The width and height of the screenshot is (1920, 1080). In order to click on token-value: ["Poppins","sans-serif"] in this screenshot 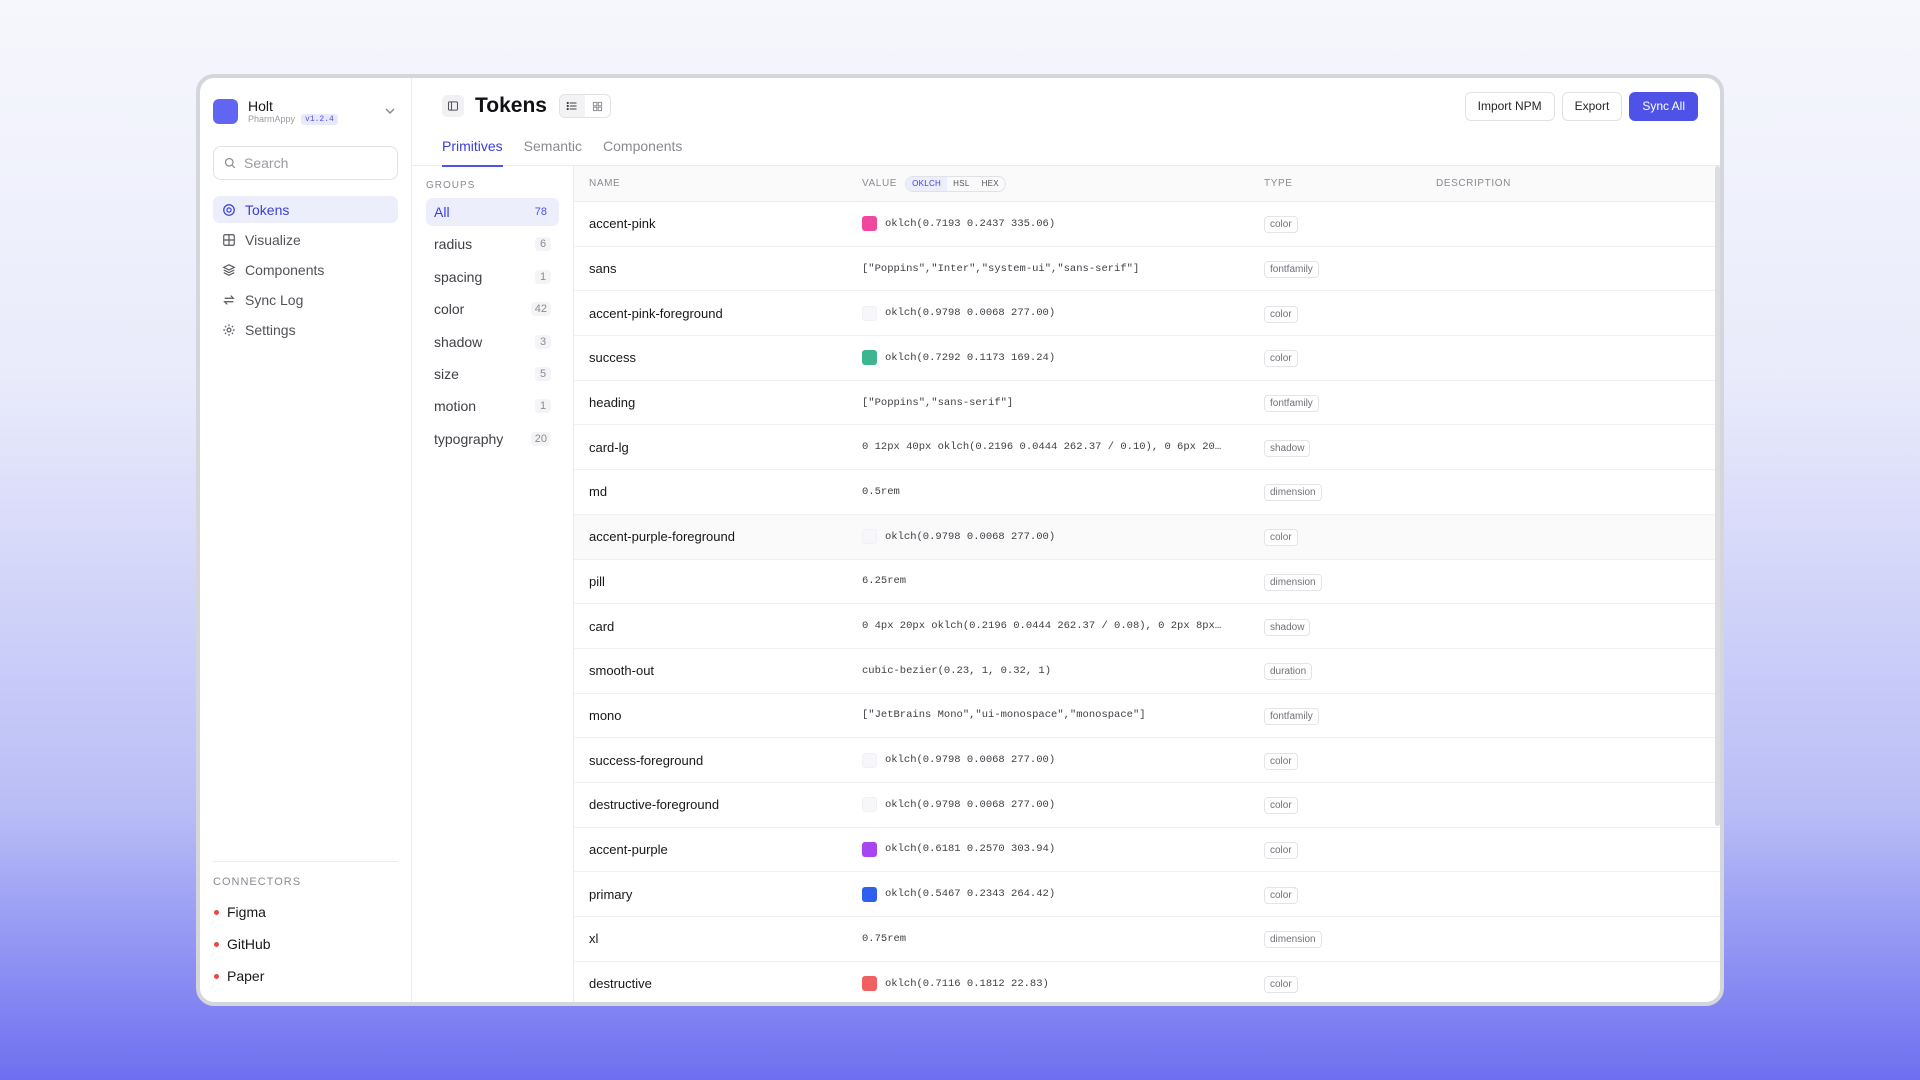, I will do `click(1063, 403)`.